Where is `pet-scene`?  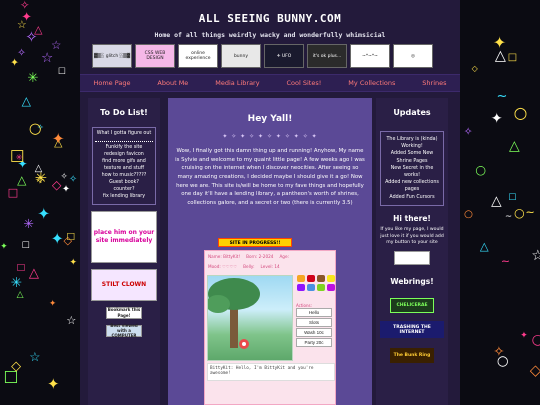 pet-scene is located at coordinates (249, 318).